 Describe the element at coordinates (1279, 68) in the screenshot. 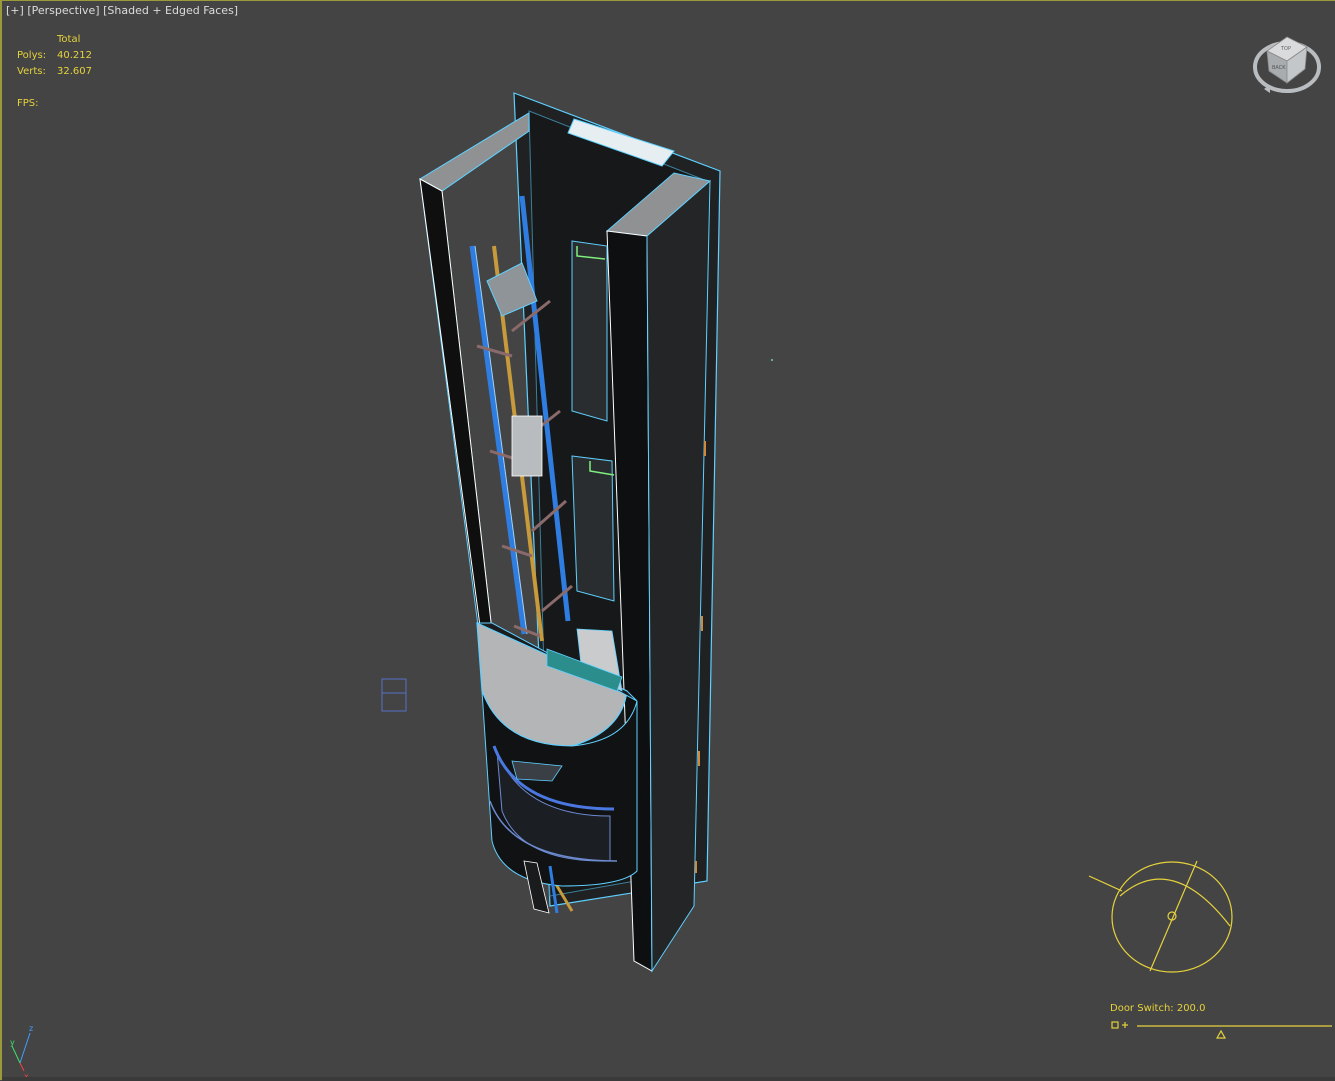

I see `viewcube-face-back: BACK` at that location.